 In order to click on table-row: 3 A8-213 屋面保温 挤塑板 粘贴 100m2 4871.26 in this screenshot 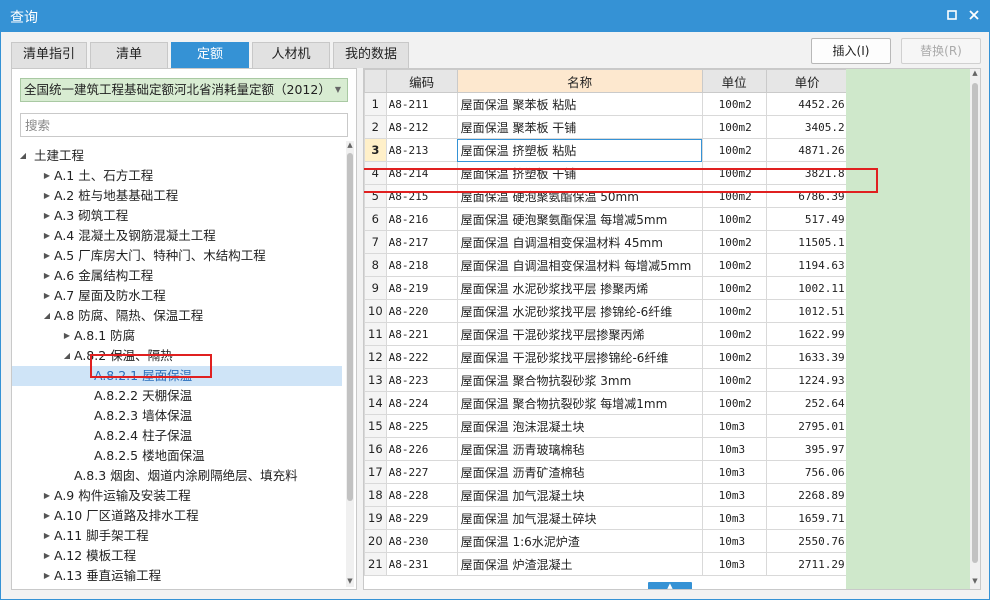, I will do `click(606, 150)`.